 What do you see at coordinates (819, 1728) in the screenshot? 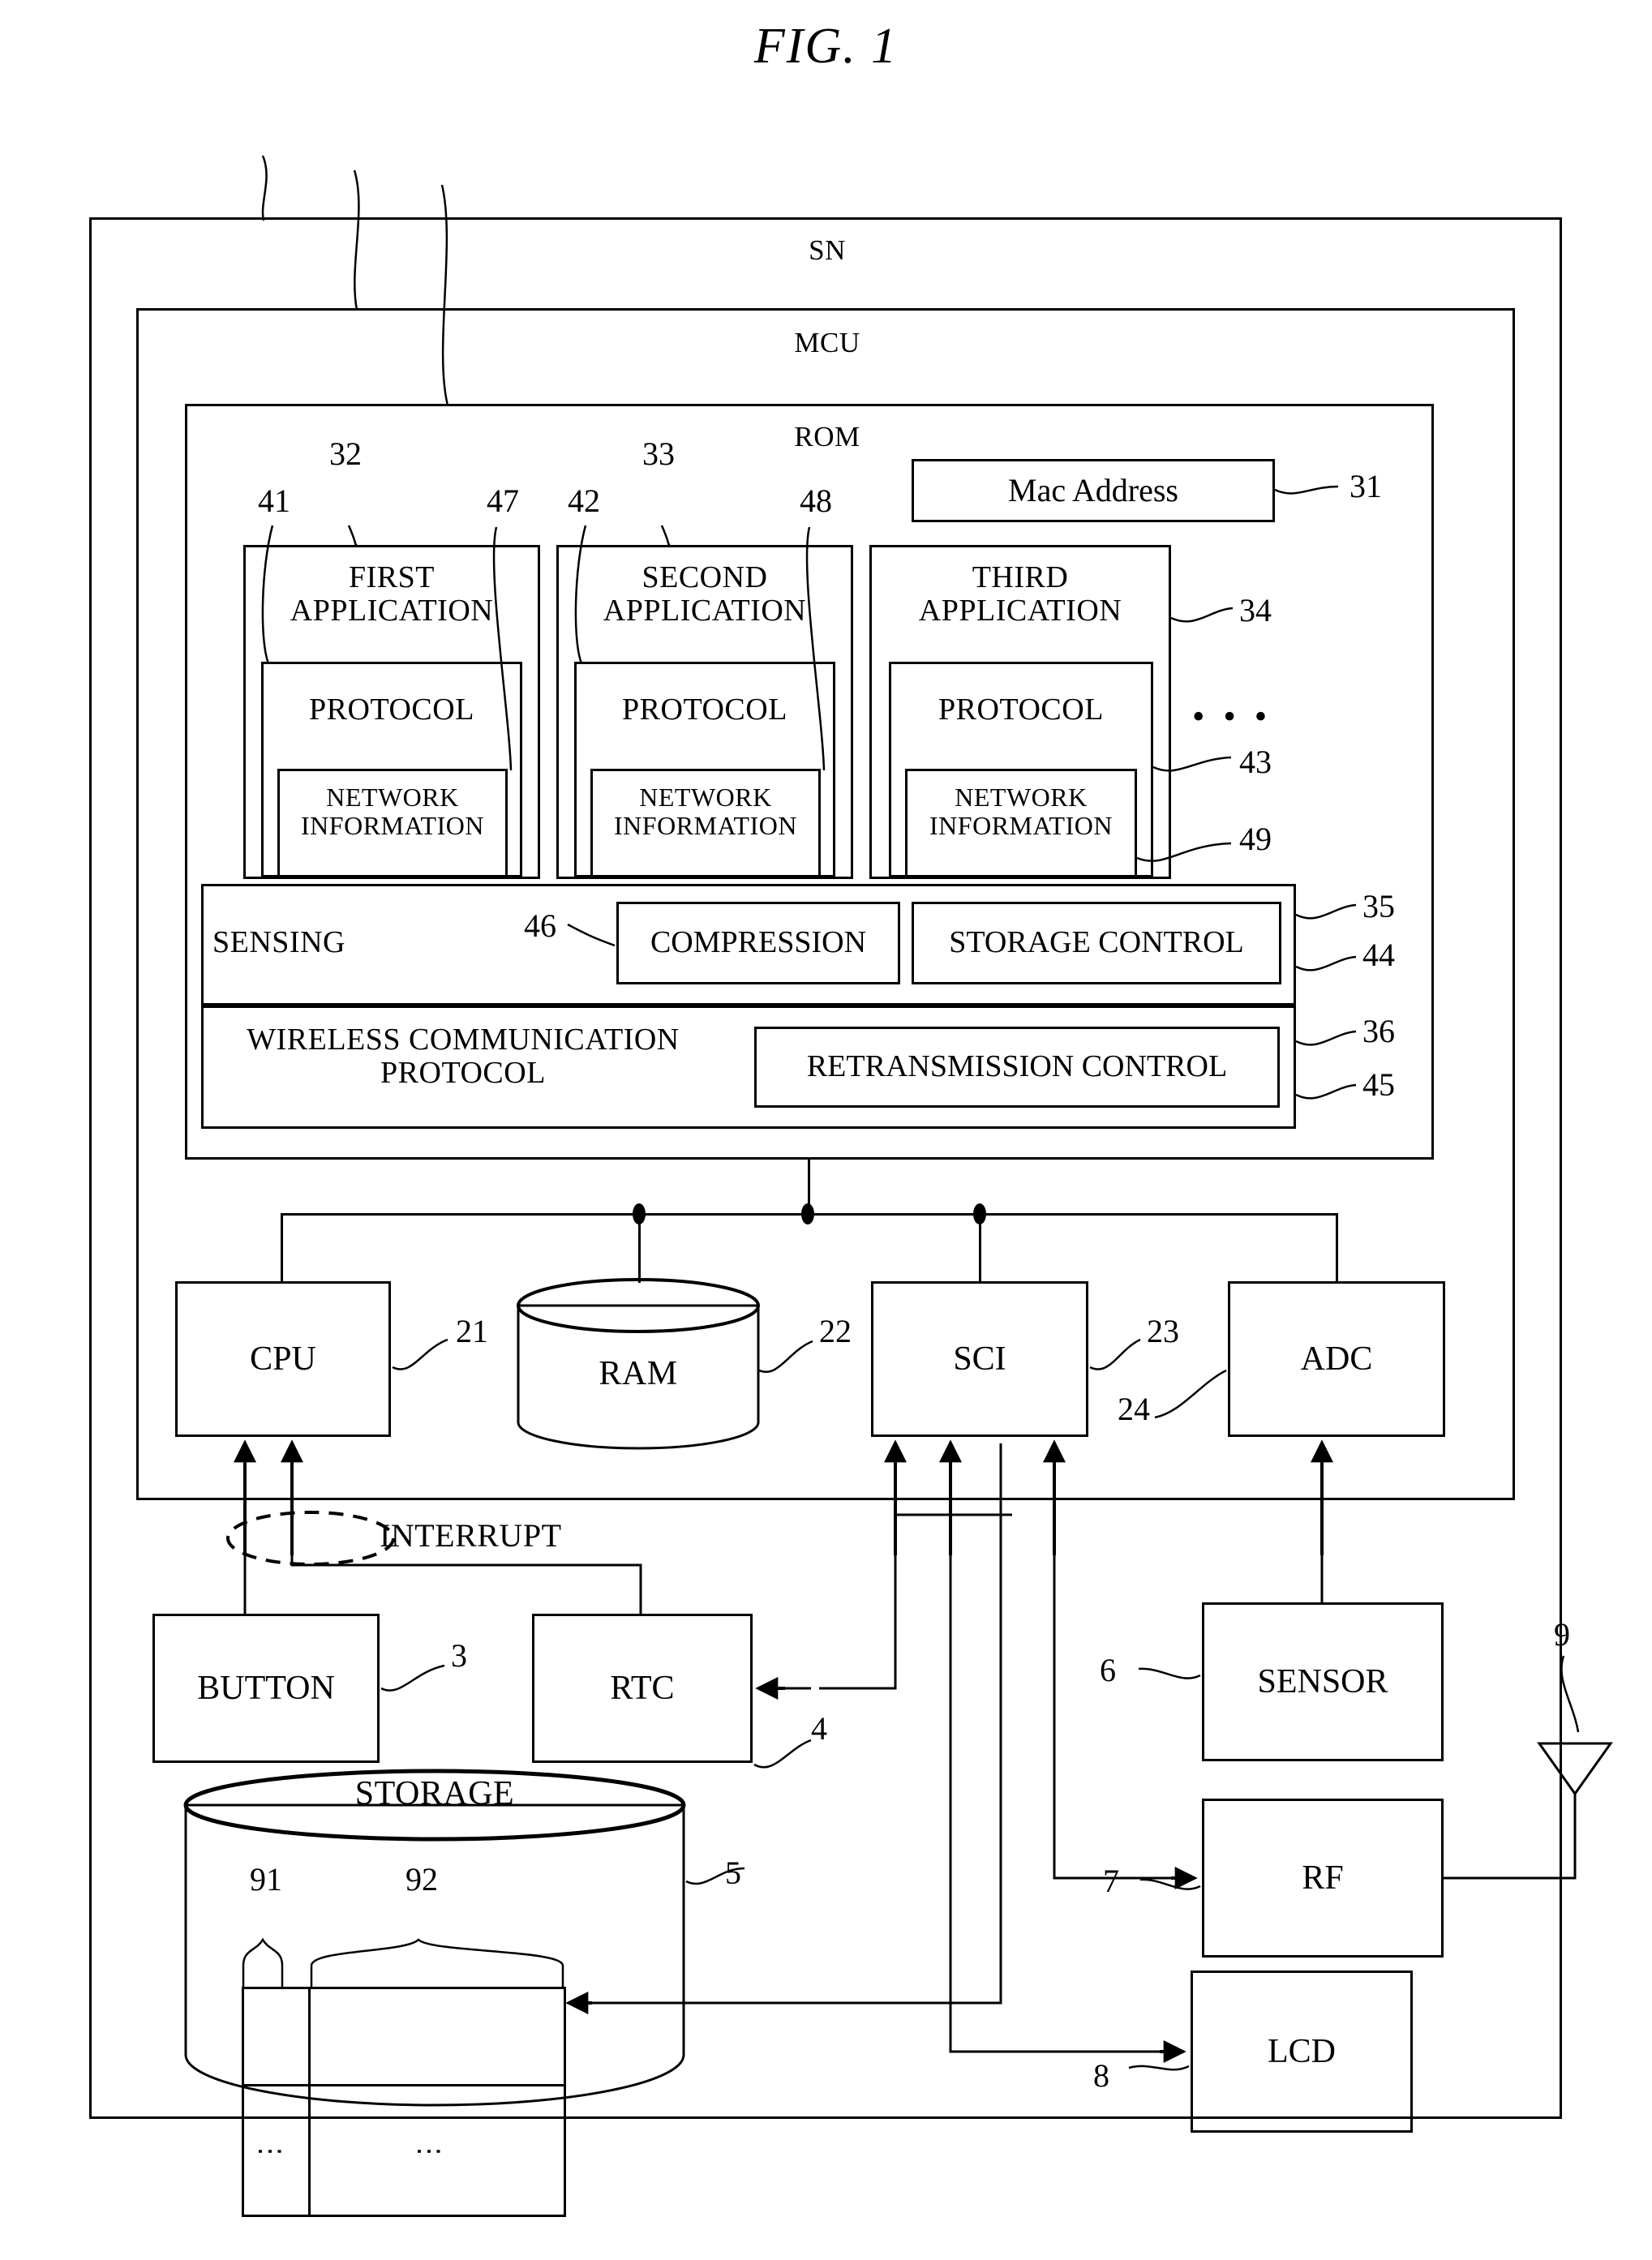
I see `ref-num-4: 4` at bounding box center [819, 1728].